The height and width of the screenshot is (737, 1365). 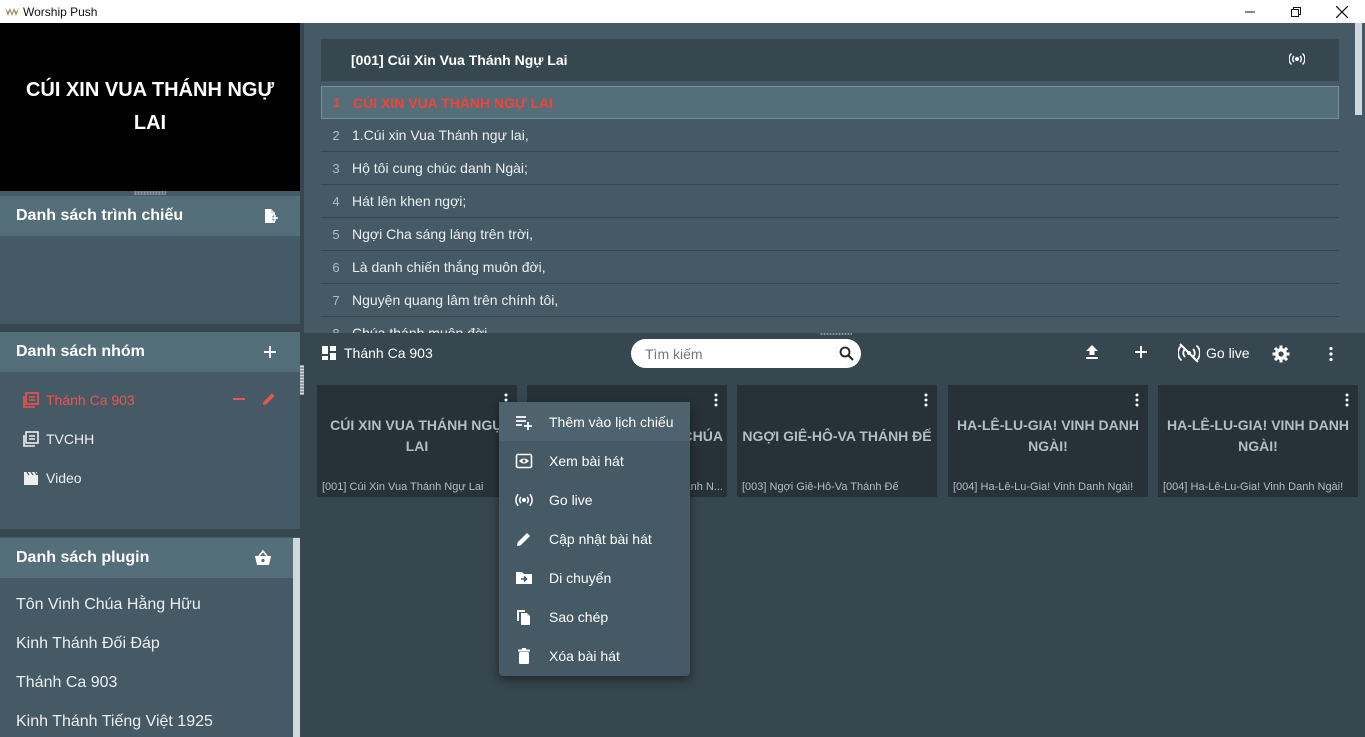 What do you see at coordinates (524, 422) in the screenshot?
I see `playlist-add-icon` at bounding box center [524, 422].